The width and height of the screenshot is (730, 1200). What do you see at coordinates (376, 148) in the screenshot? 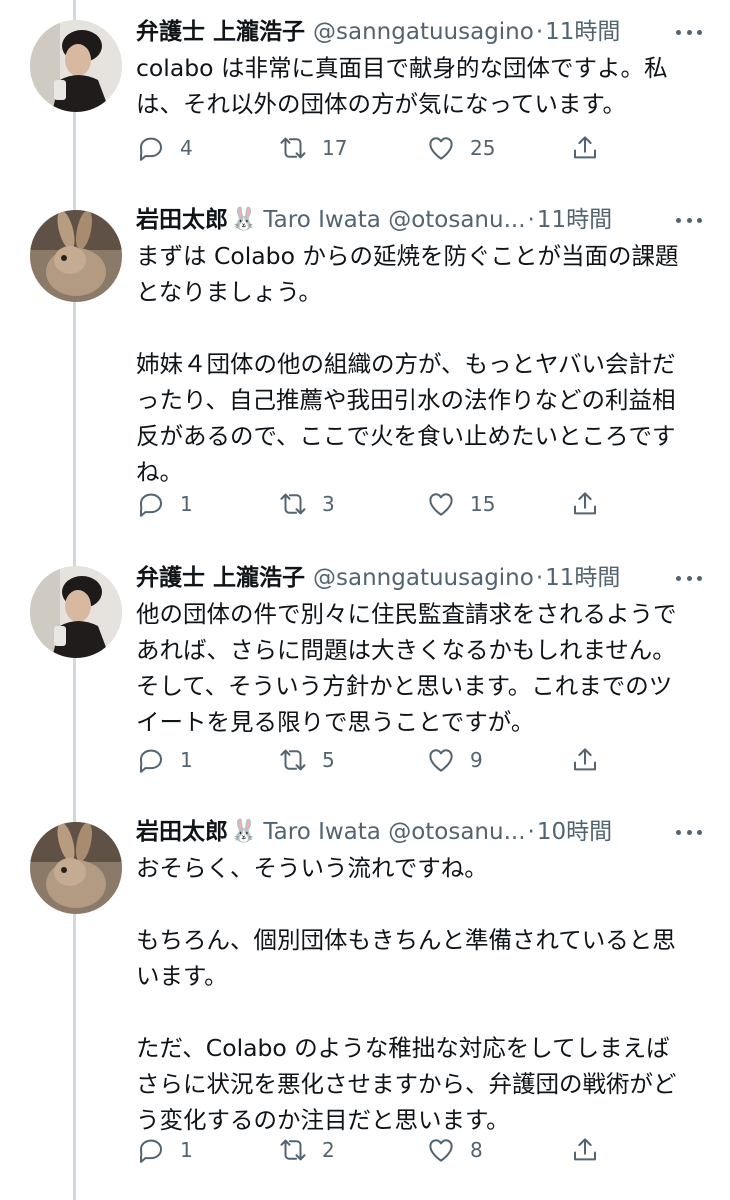
I see `tweet-actions: 4 17 25` at bounding box center [376, 148].